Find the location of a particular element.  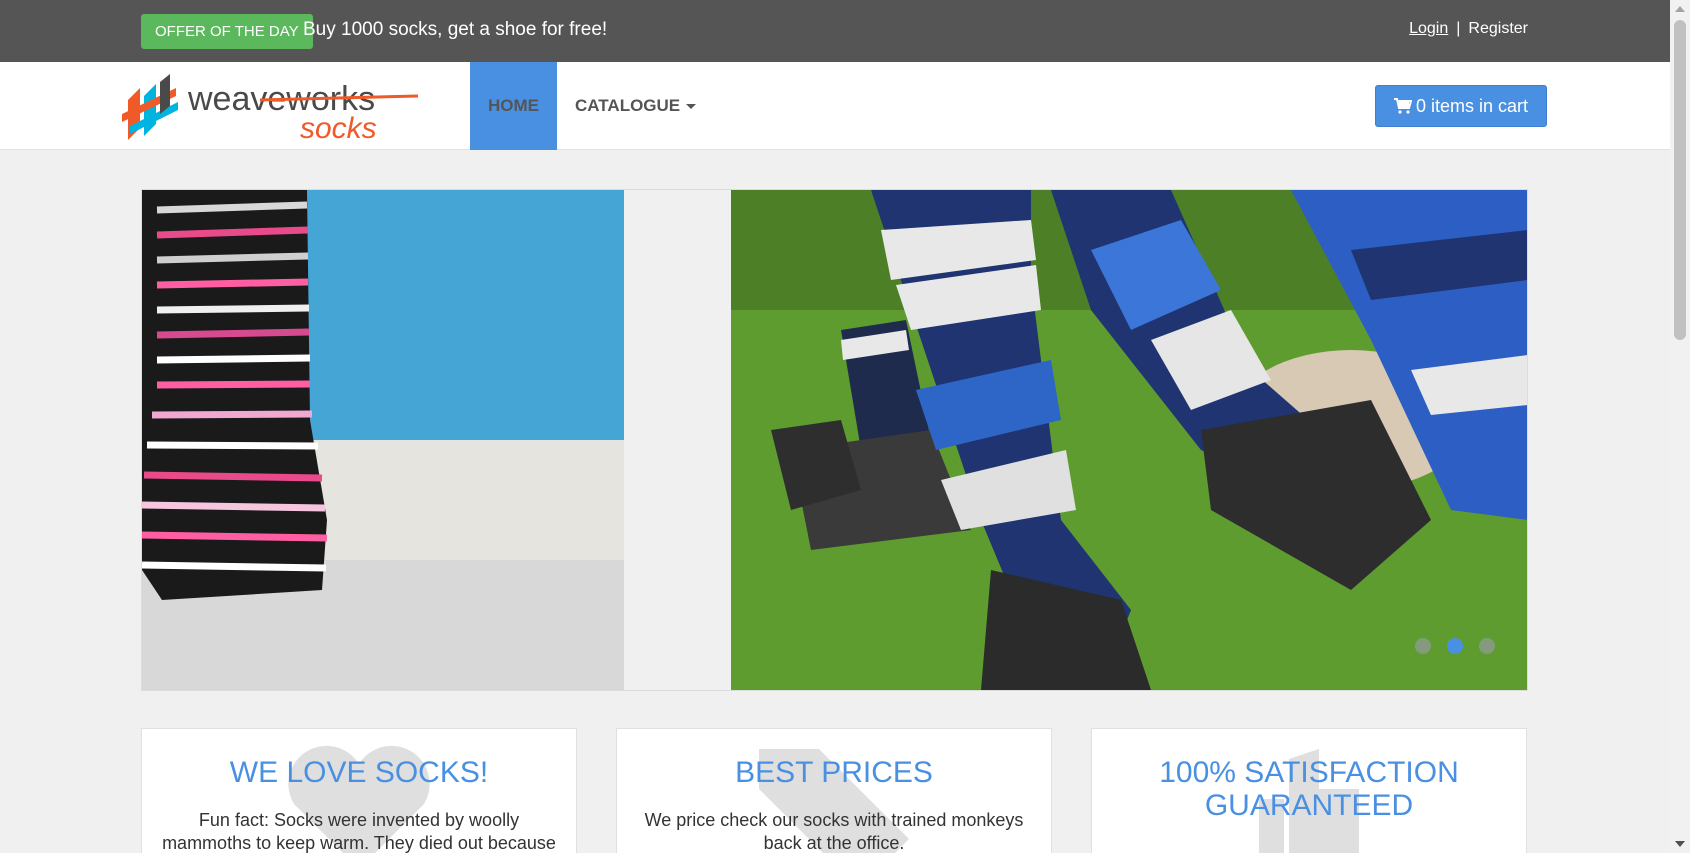

nav-home: HOME is located at coordinates (513, 106).